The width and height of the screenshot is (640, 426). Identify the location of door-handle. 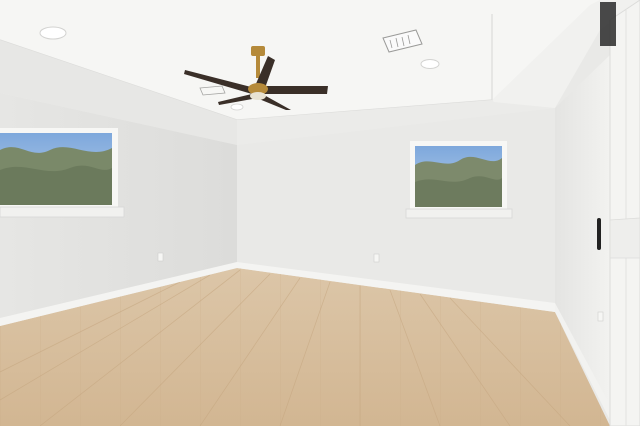
(599, 234).